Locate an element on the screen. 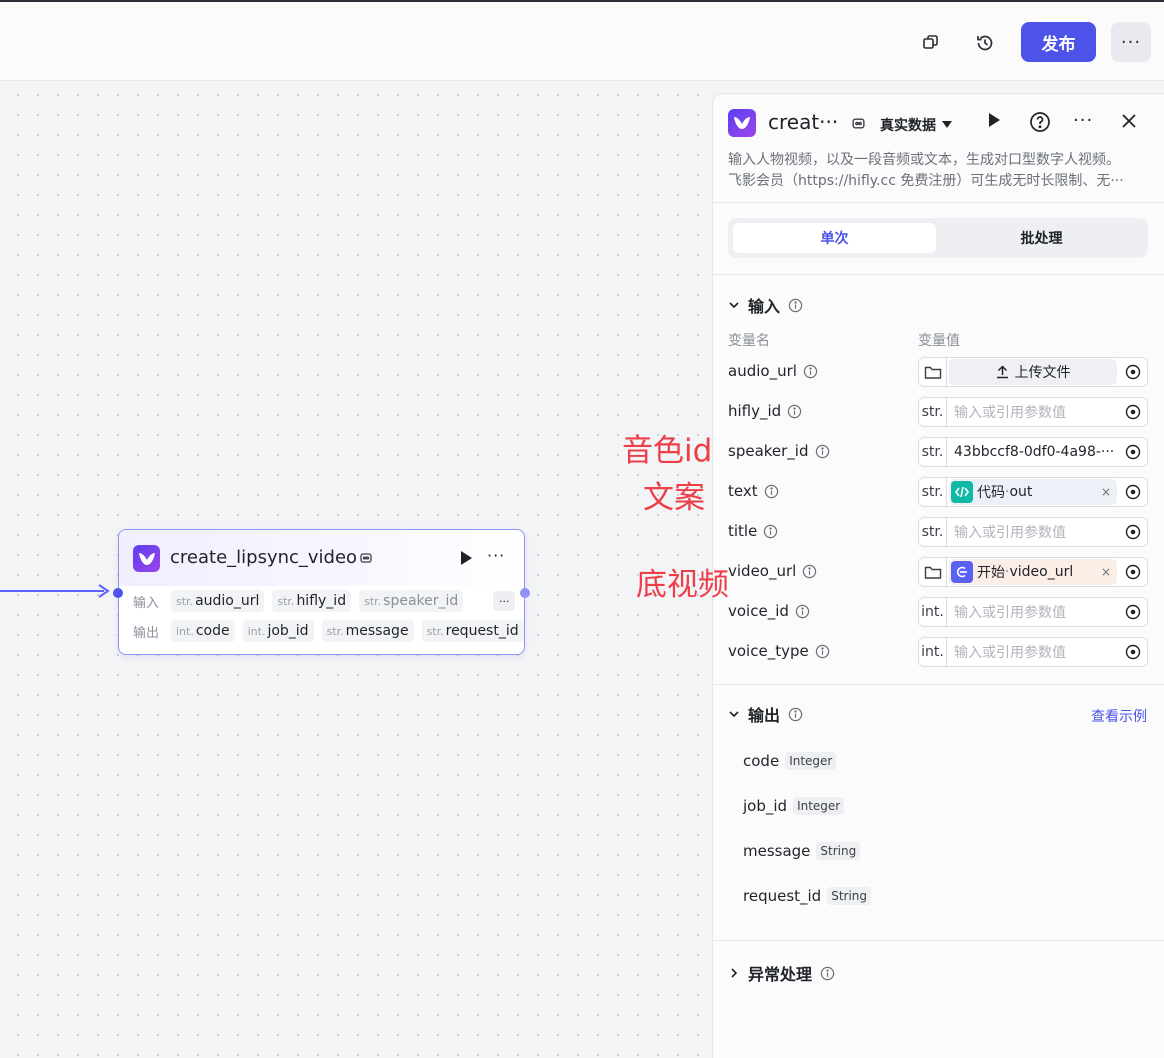 The height and width of the screenshot is (1058, 1164). param-name-title: title is located at coordinates (753, 531).